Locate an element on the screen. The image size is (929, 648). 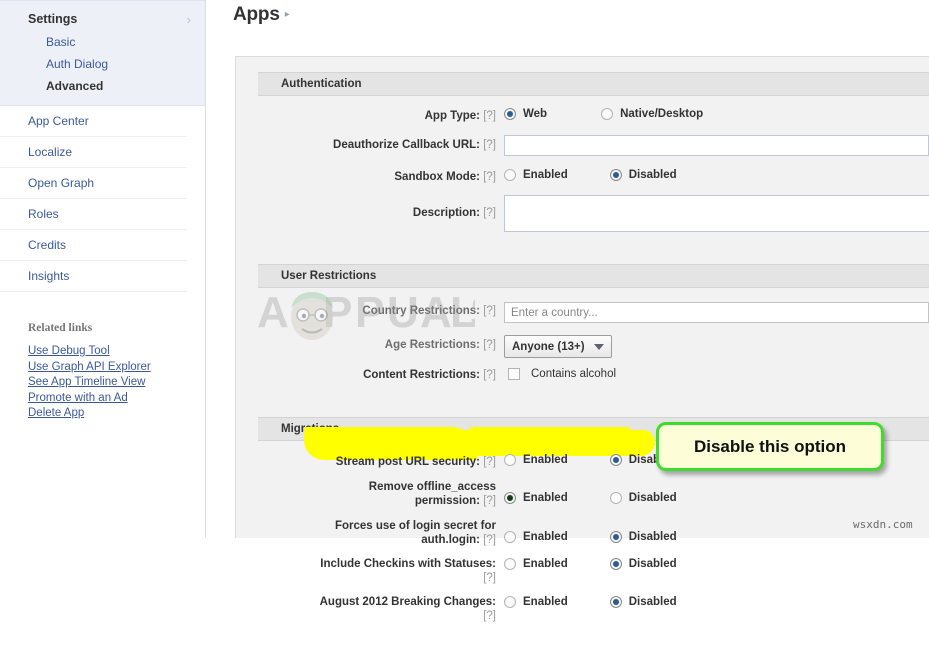
radio-option-forces-disabled: Disabled is located at coordinates (643, 537).